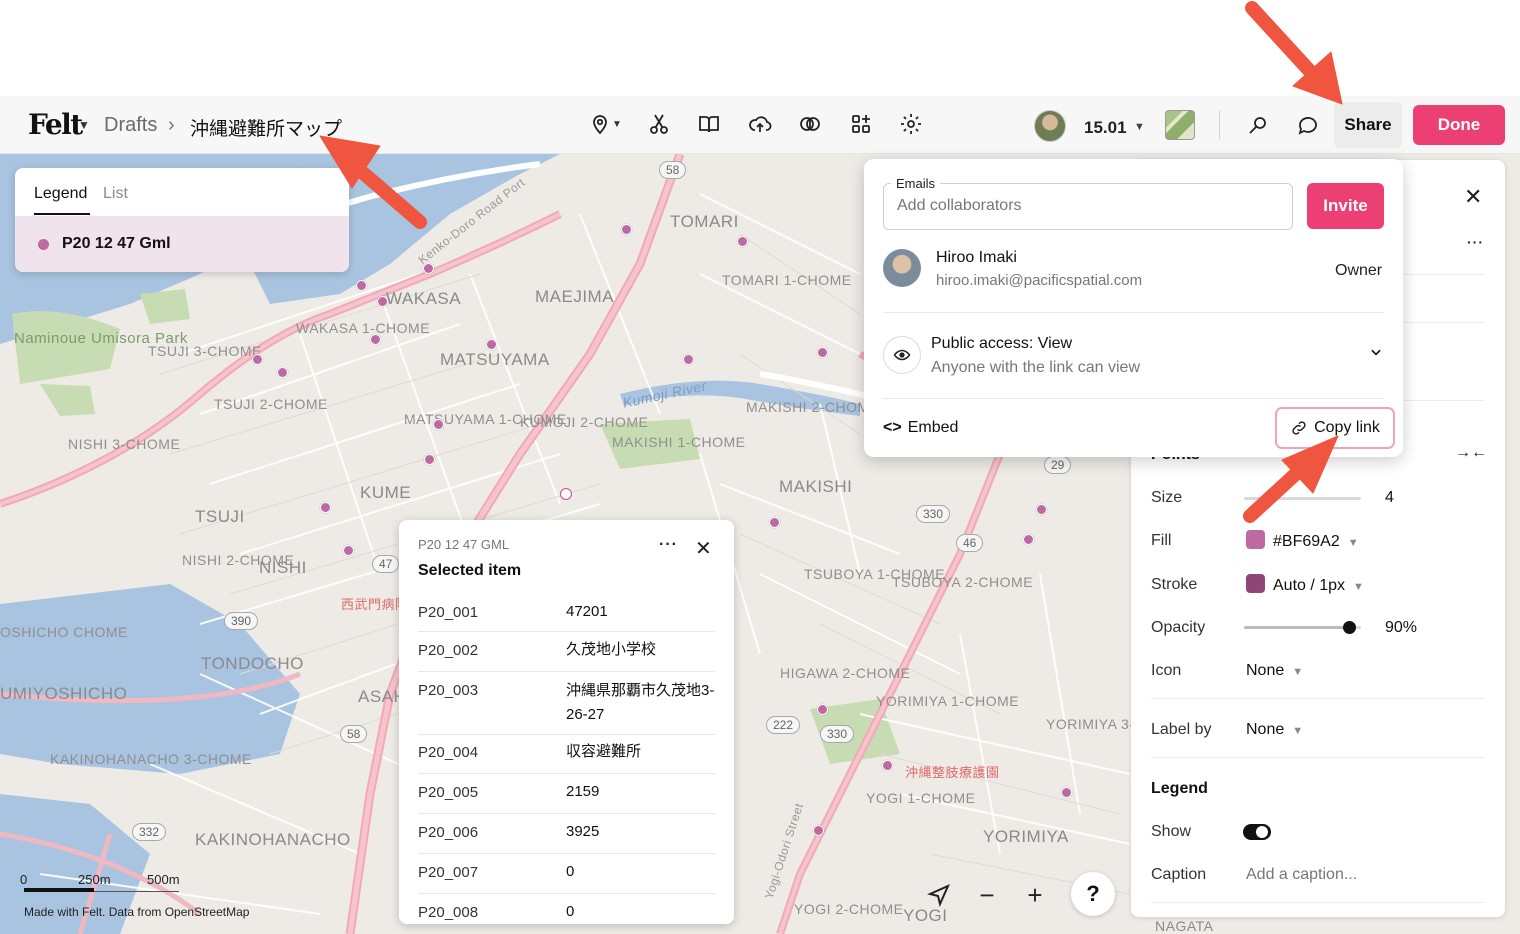 This screenshot has width=1520, height=934. Describe the element at coordinates (1274, 671) in the screenshot. I see `icon-select: None ▼` at that location.